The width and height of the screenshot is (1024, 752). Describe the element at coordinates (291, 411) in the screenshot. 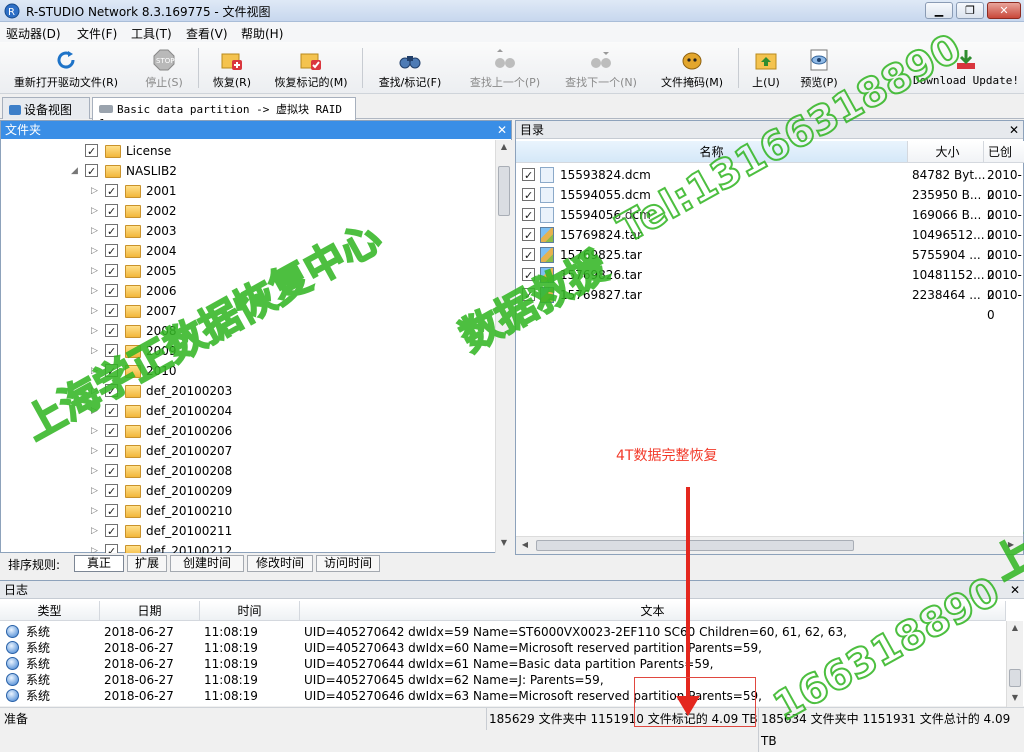

I see `tree-item: ▷ def_20100204` at that location.